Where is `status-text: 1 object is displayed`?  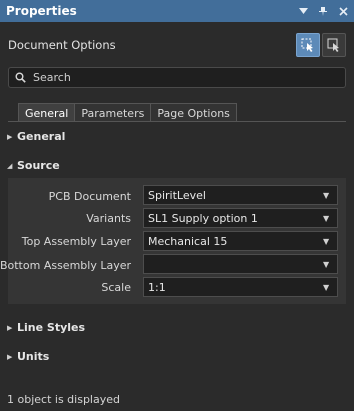 status-text: 1 object is displayed is located at coordinates (63, 399).